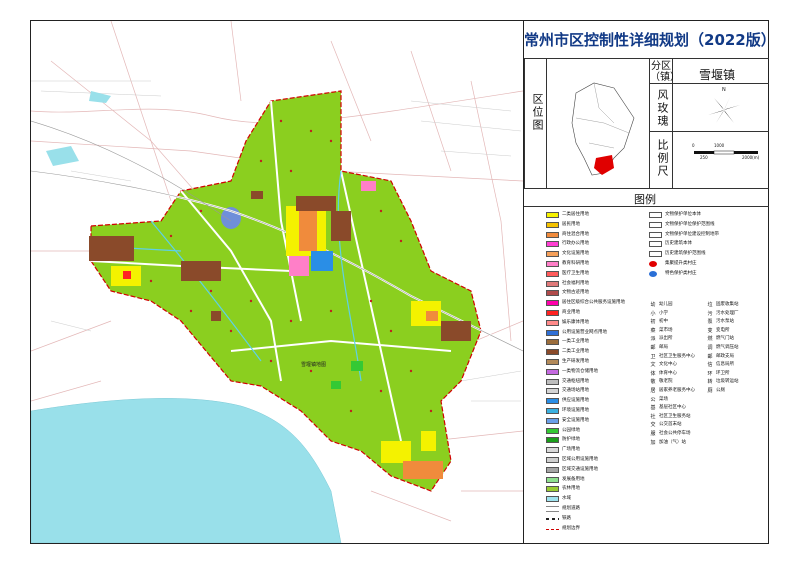 This screenshot has height=565, width=799. What do you see at coordinates (571, 440) in the screenshot?
I see `legend-label: 防护绿地` at bounding box center [571, 440].